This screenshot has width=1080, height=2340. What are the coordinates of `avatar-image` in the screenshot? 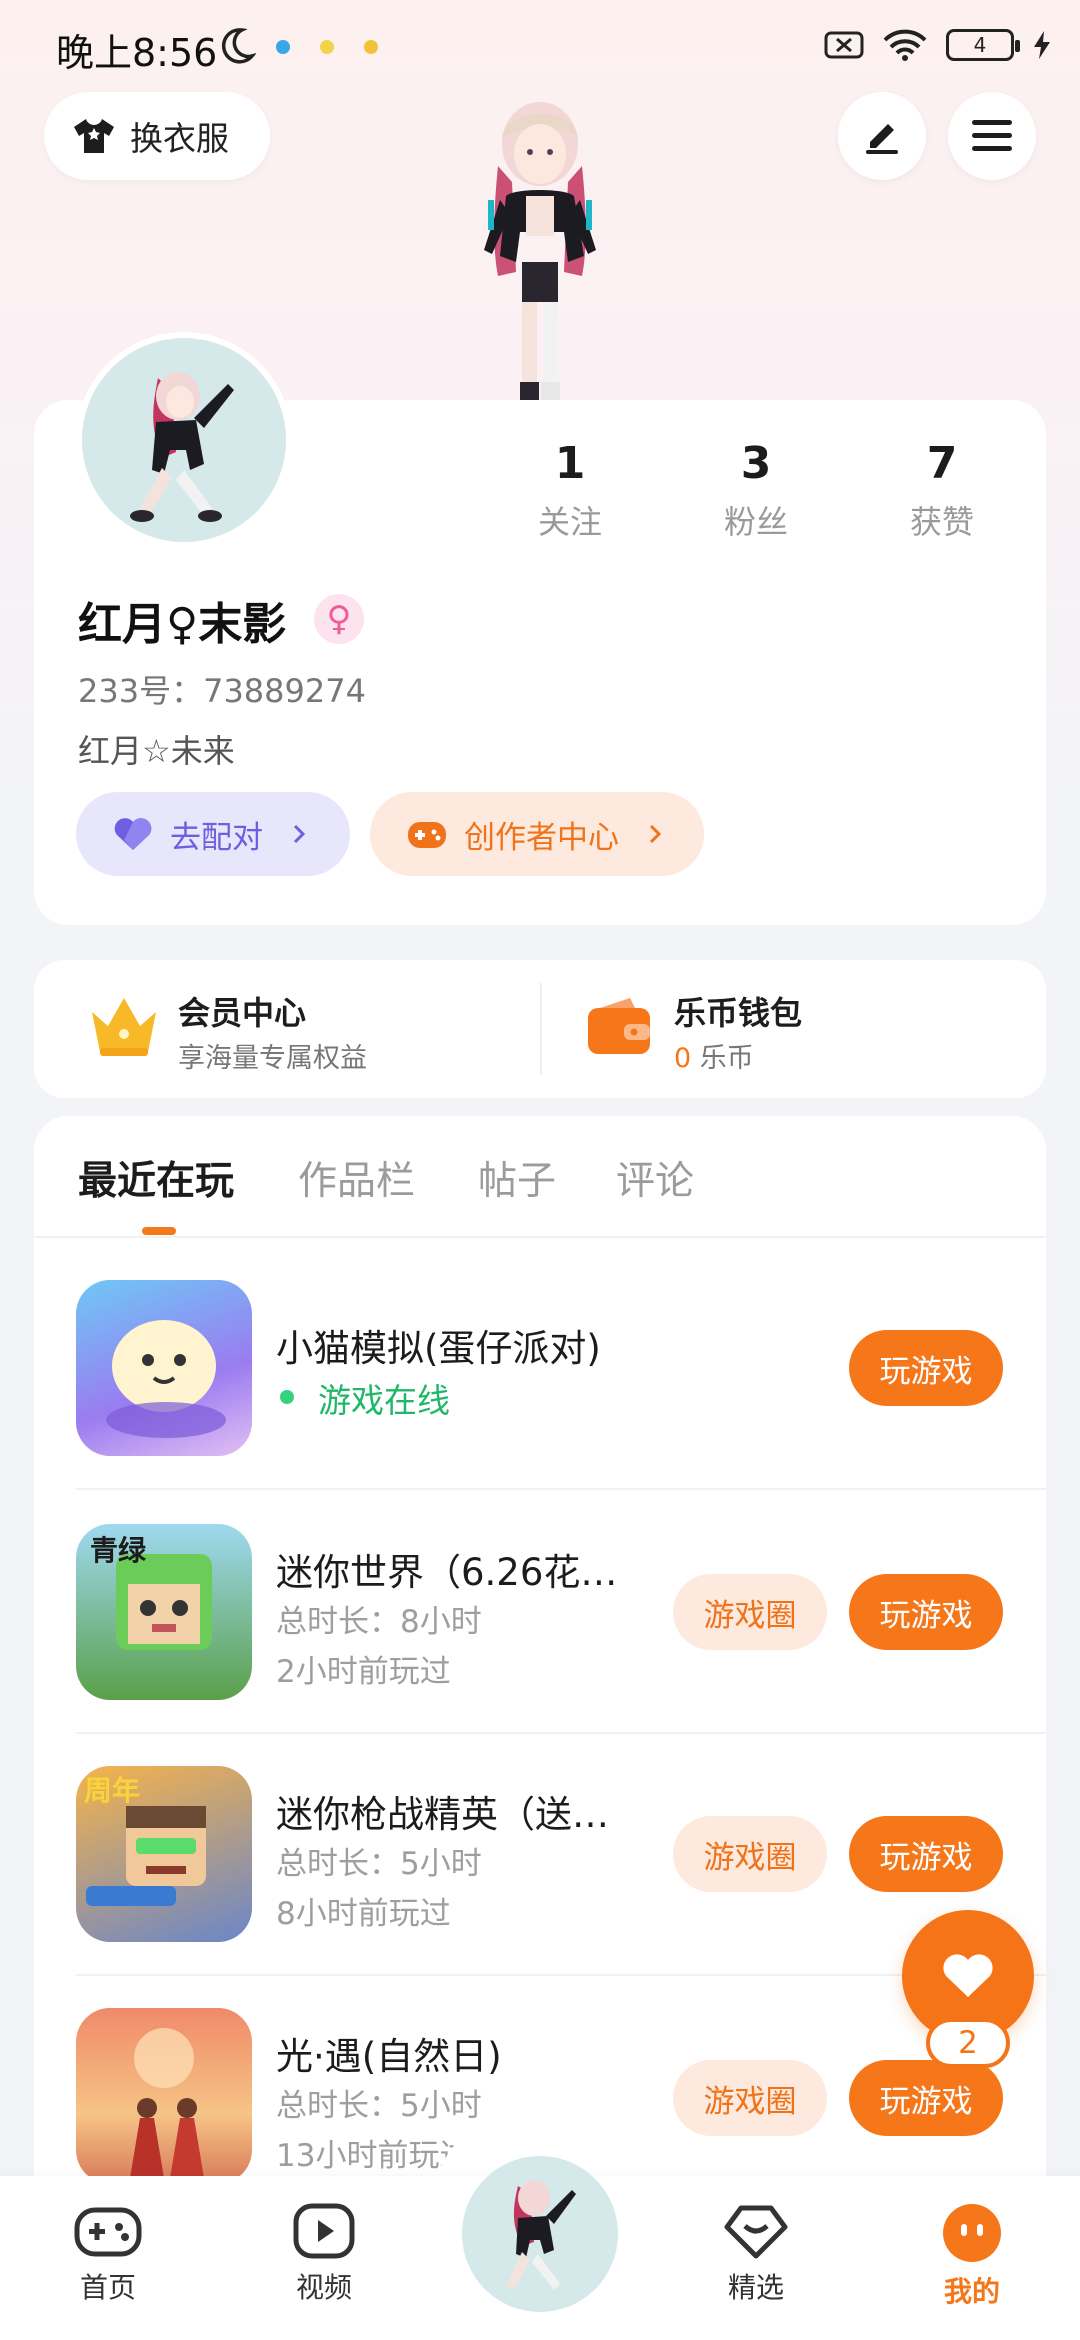 It's located at (182, 447).